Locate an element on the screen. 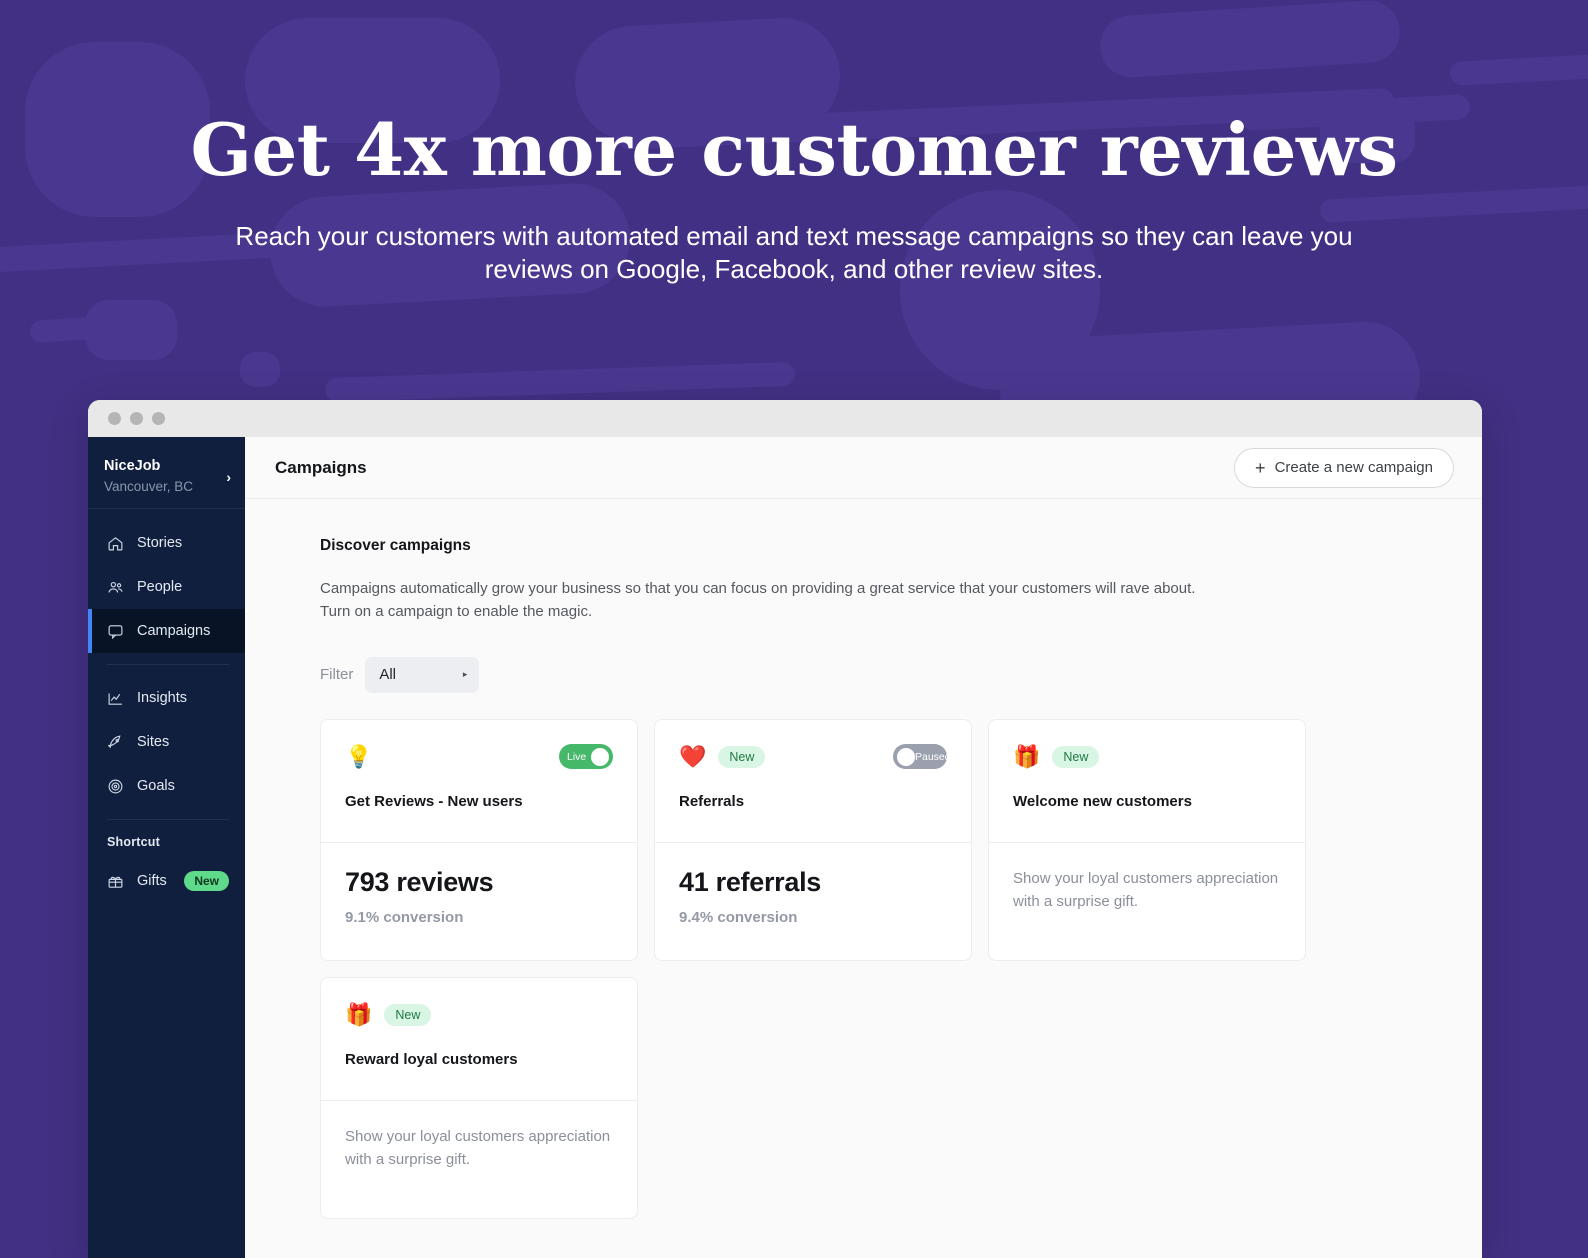 The width and height of the screenshot is (1588, 1258). campaign-stat: 793 reviews is located at coordinates (419, 881).